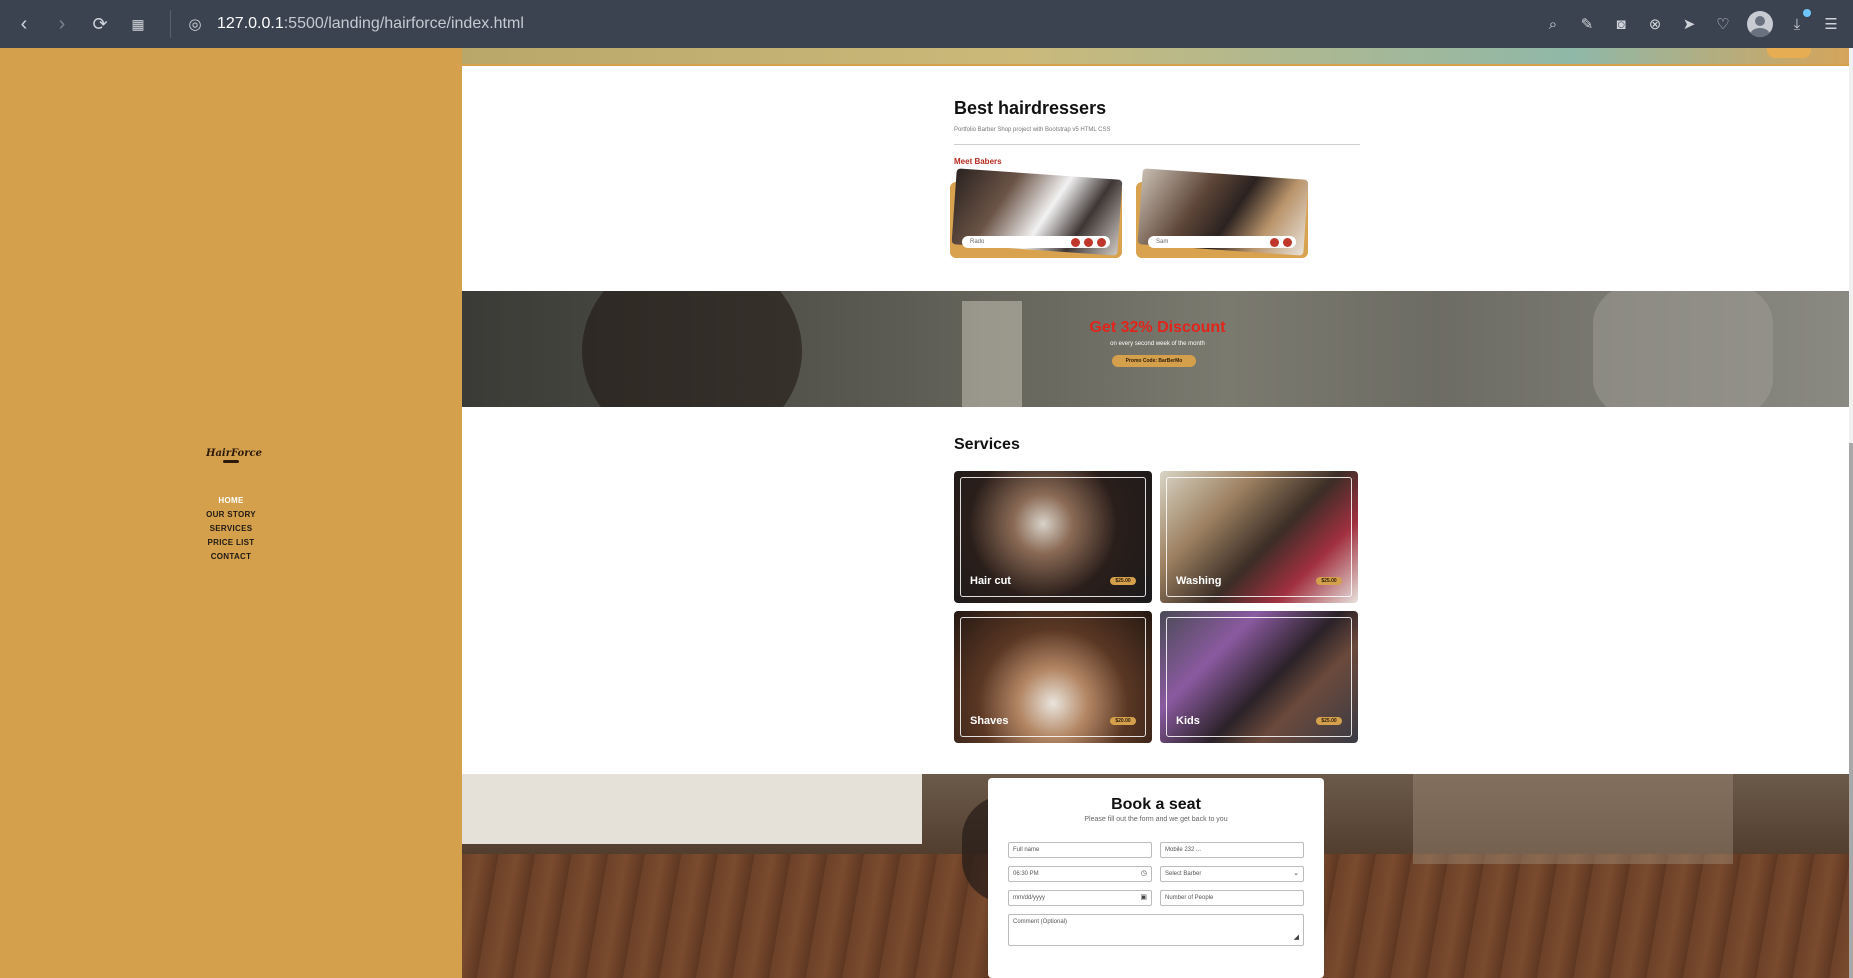 The width and height of the screenshot is (1853, 978). What do you see at coordinates (250, 23) in the screenshot?
I see `url-host: 127.0.0.1` at bounding box center [250, 23].